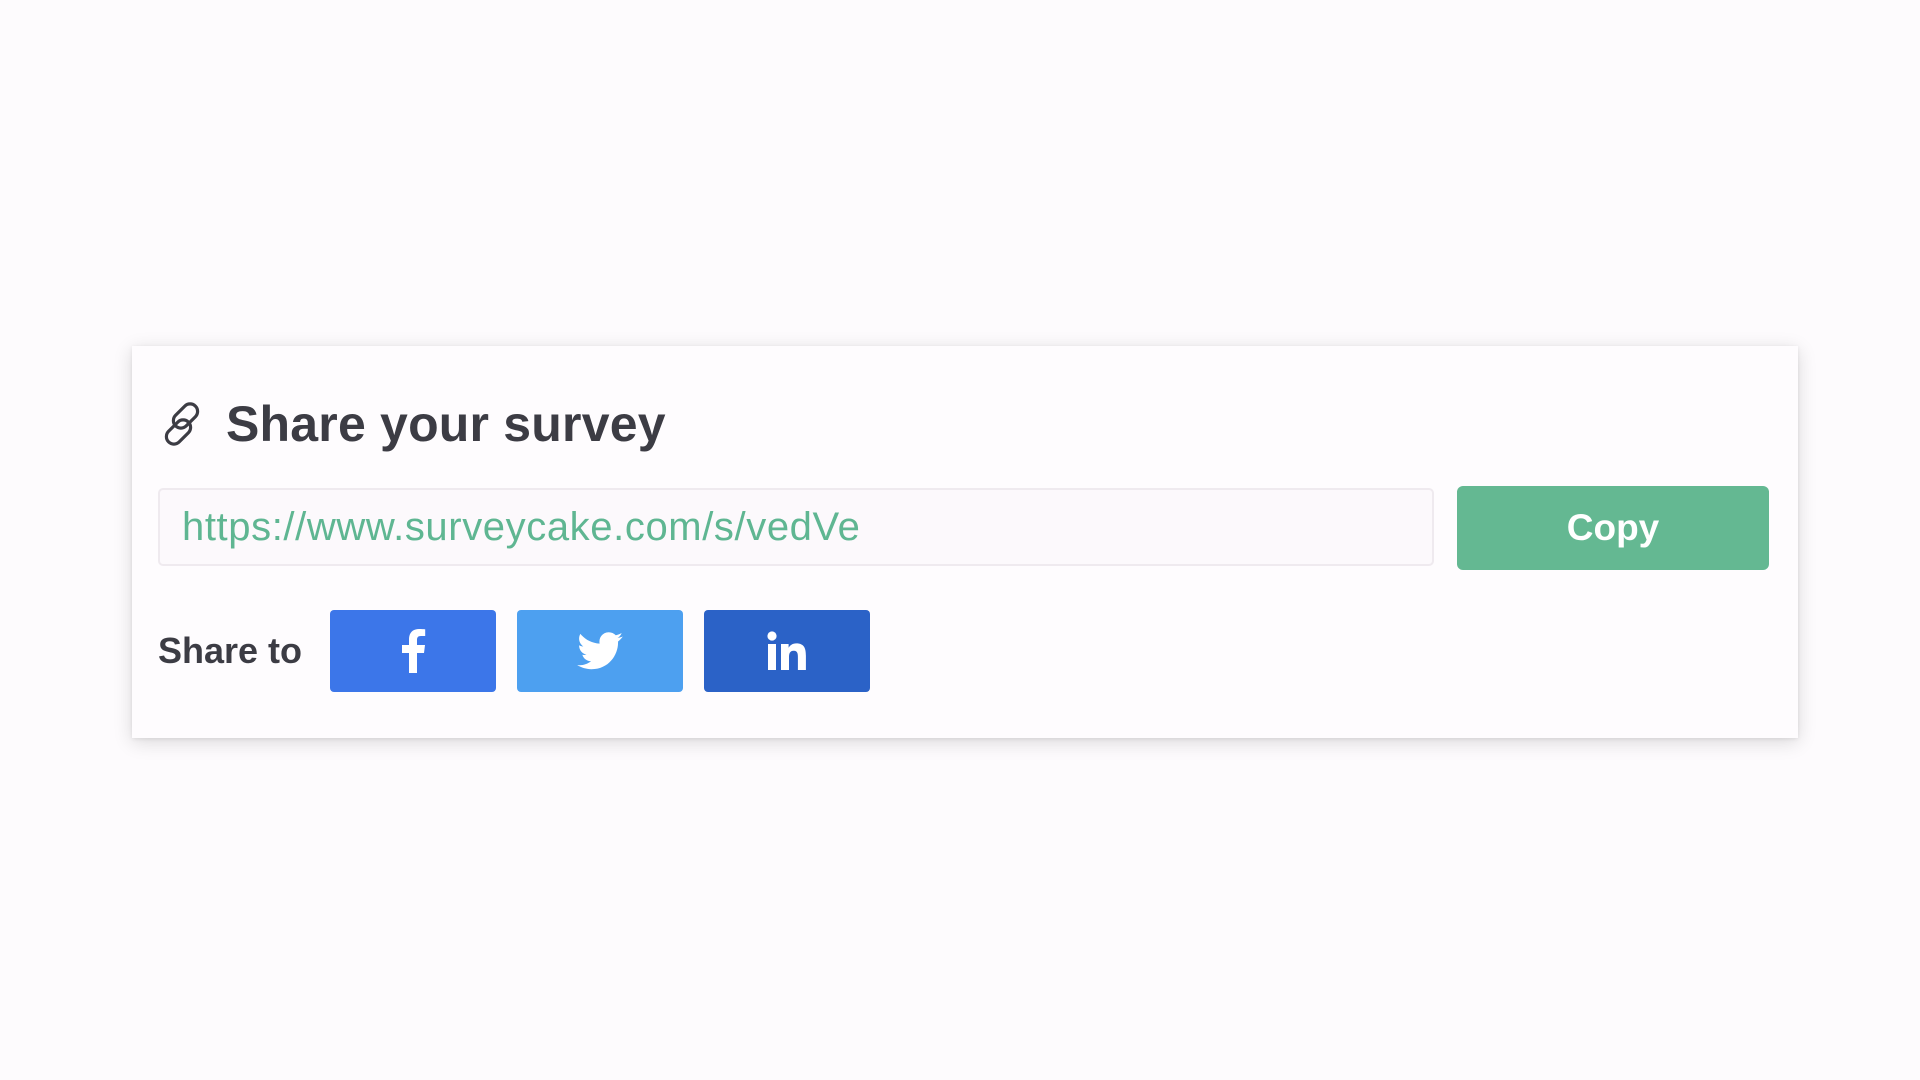 This screenshot has height=1080, width=1920. I want to click on panel-header: Share your survey, so click(412, 424).